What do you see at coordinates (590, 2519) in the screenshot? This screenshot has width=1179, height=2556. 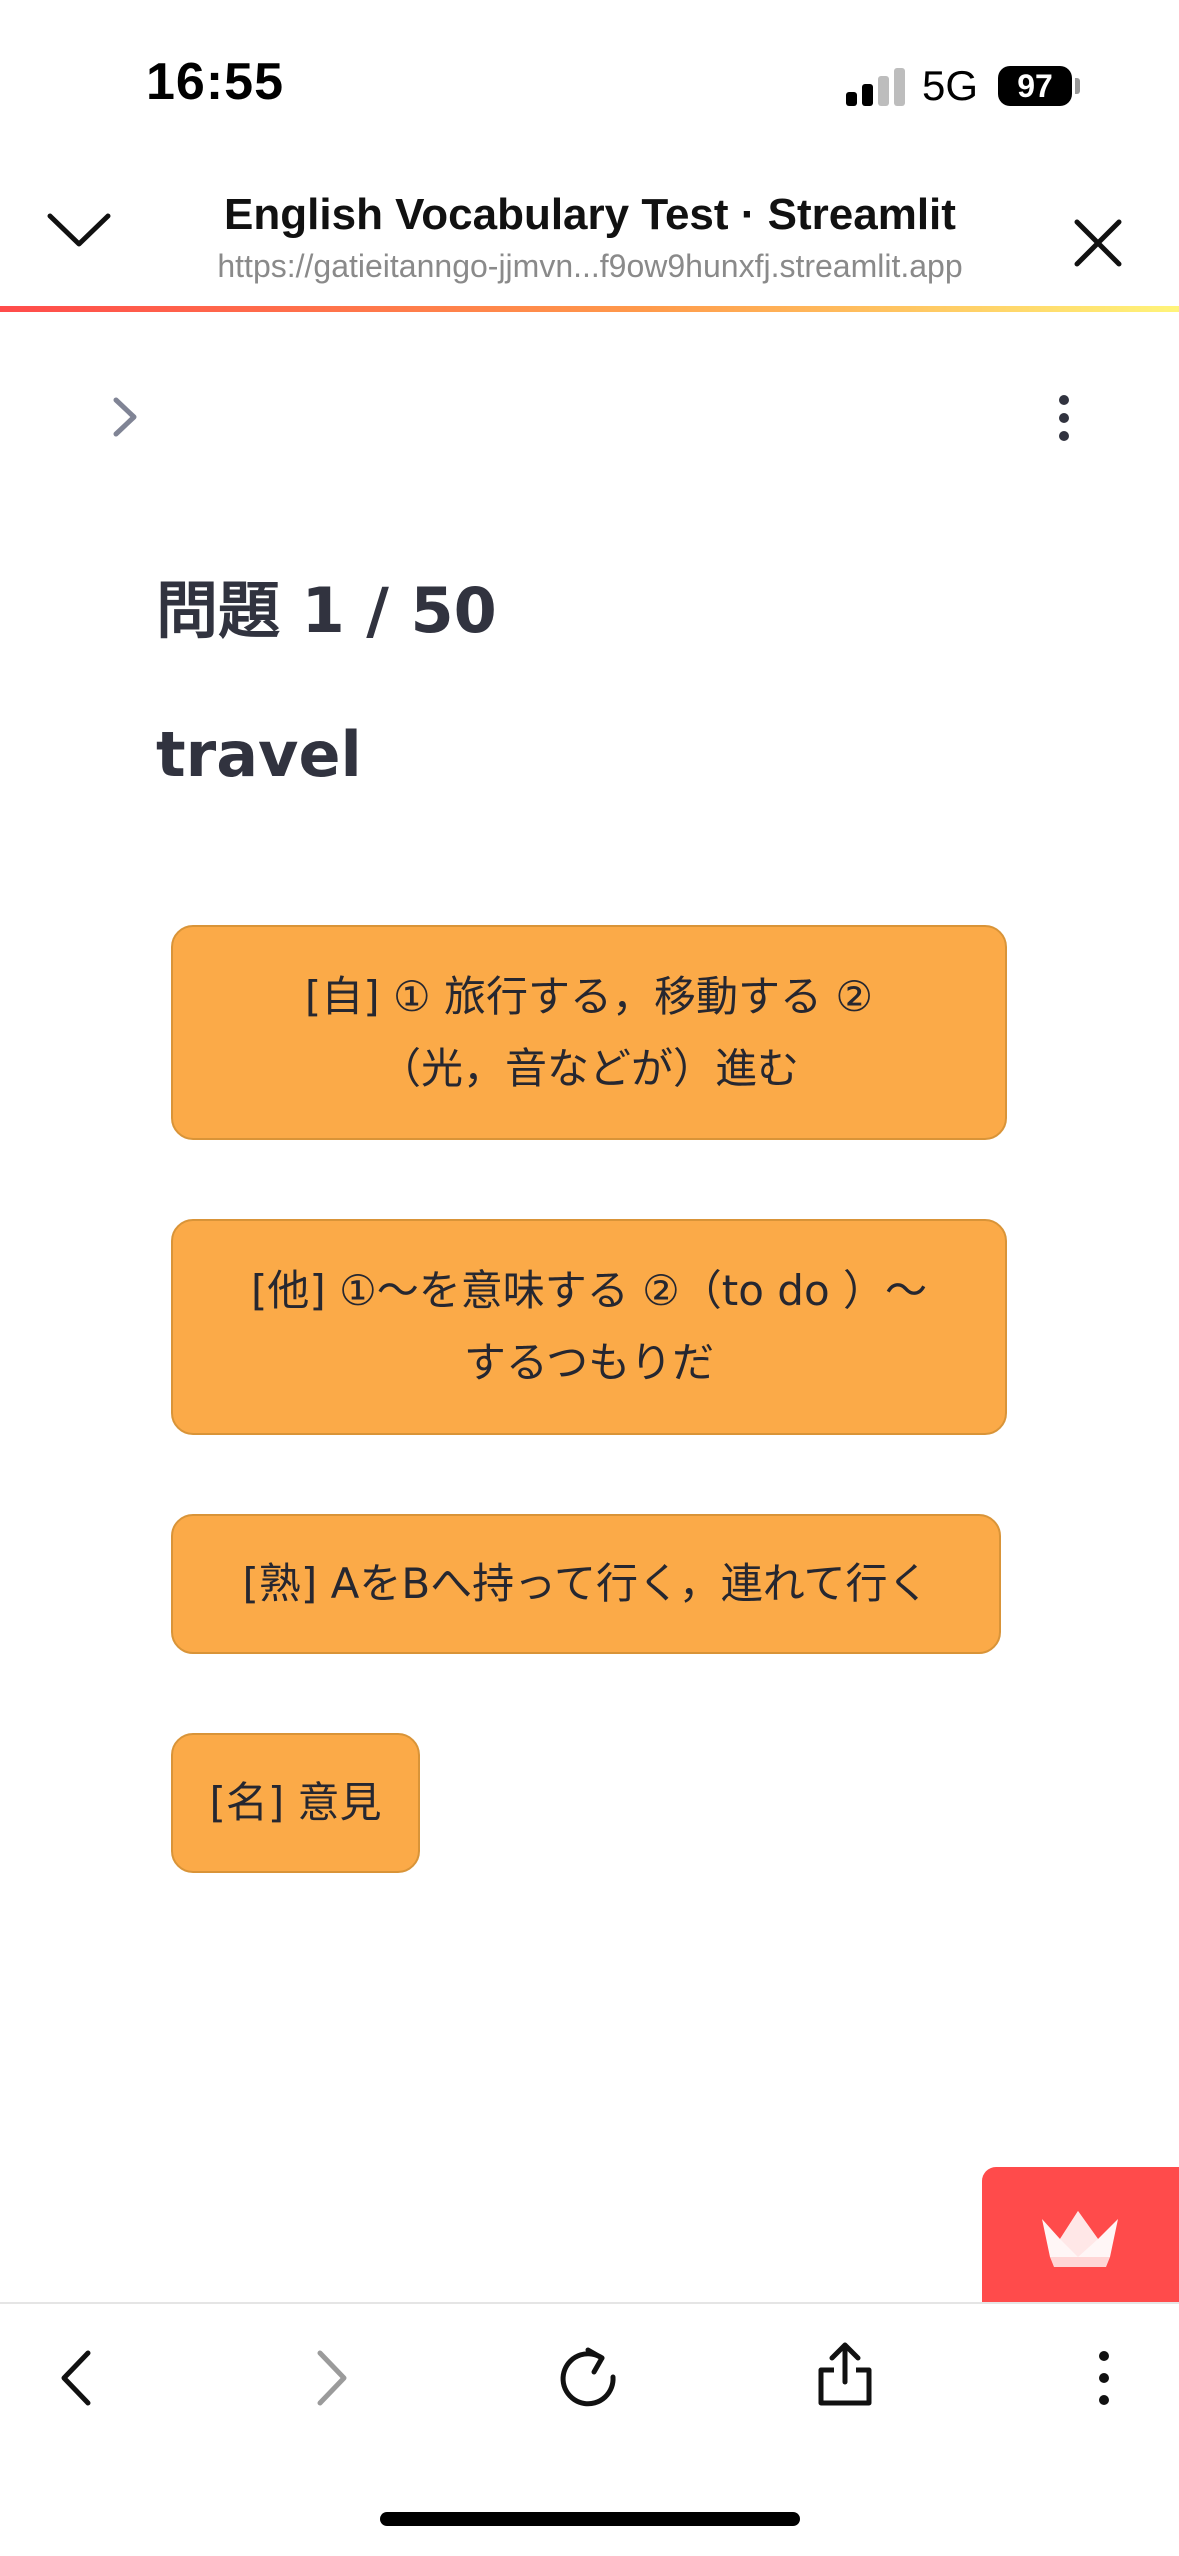 I see `home-indicator` at bounding box center [590, 2519].